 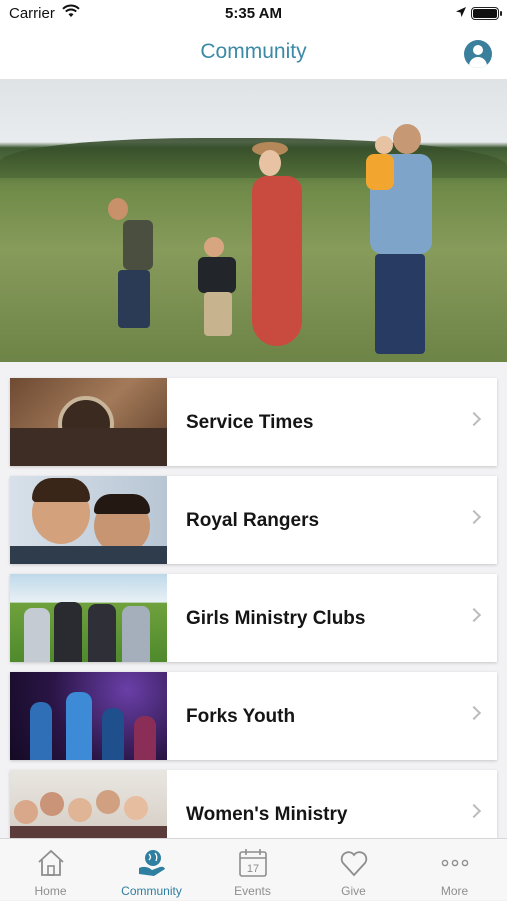 I want to click on wristwatch-photo, so click(x=88, y=422).